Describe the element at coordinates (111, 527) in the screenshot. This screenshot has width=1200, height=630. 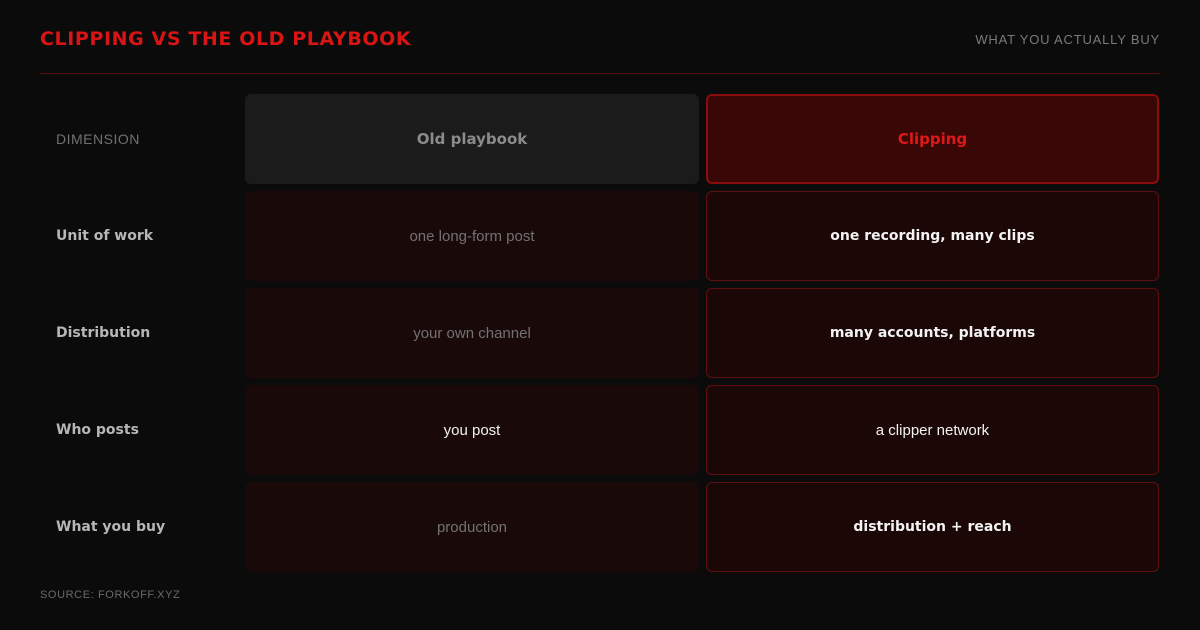
I see `row-label-what-you-buy: What you buy` at that location.